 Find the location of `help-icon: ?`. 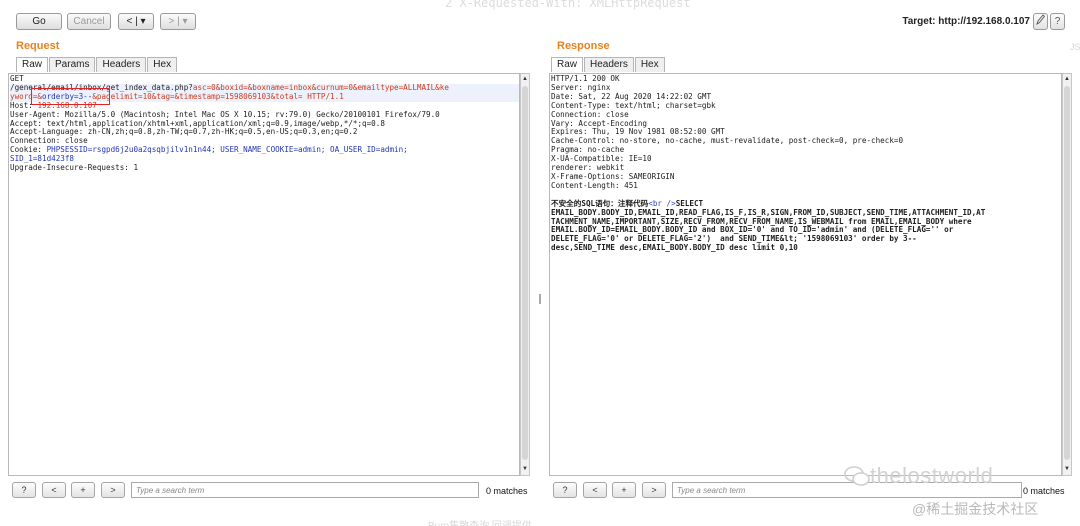

help-icon: ? is located at coordinates (1057, 21).